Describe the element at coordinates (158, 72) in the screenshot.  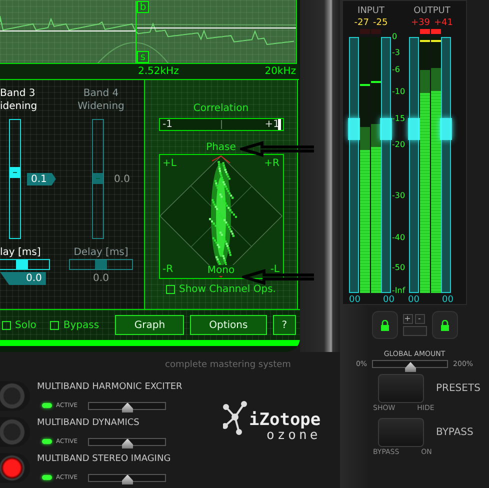
I see `frequency-label: 2.52kHz` at that location.